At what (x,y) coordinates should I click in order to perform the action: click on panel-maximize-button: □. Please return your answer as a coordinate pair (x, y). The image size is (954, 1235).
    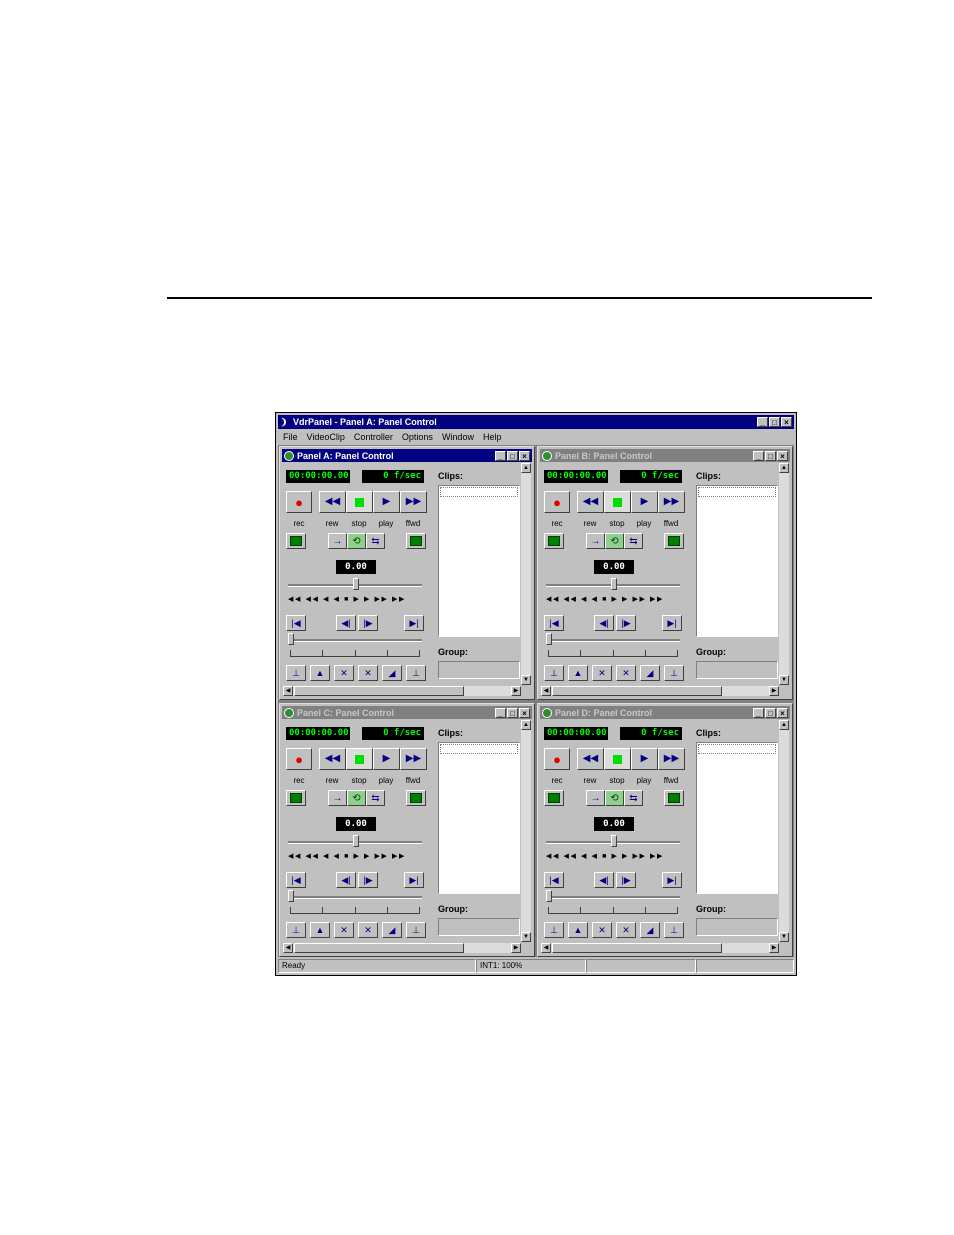
    Looking at the image, I should click on (770, 455).